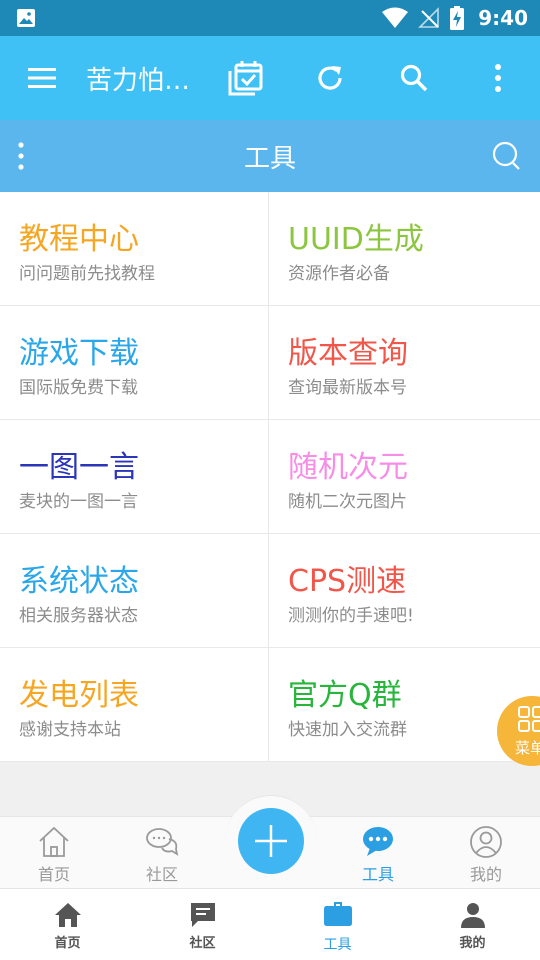 The width and height of the screenshot is (540, 960). What do you see at coordinates (53, 874) in the screenshot?
I see `inner-tab-label: 首页` at bounding box center [53, 874].